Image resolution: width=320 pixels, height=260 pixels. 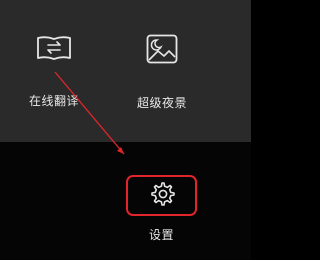 I want to click on settings-label: 设置, so click(x=161, y=235).